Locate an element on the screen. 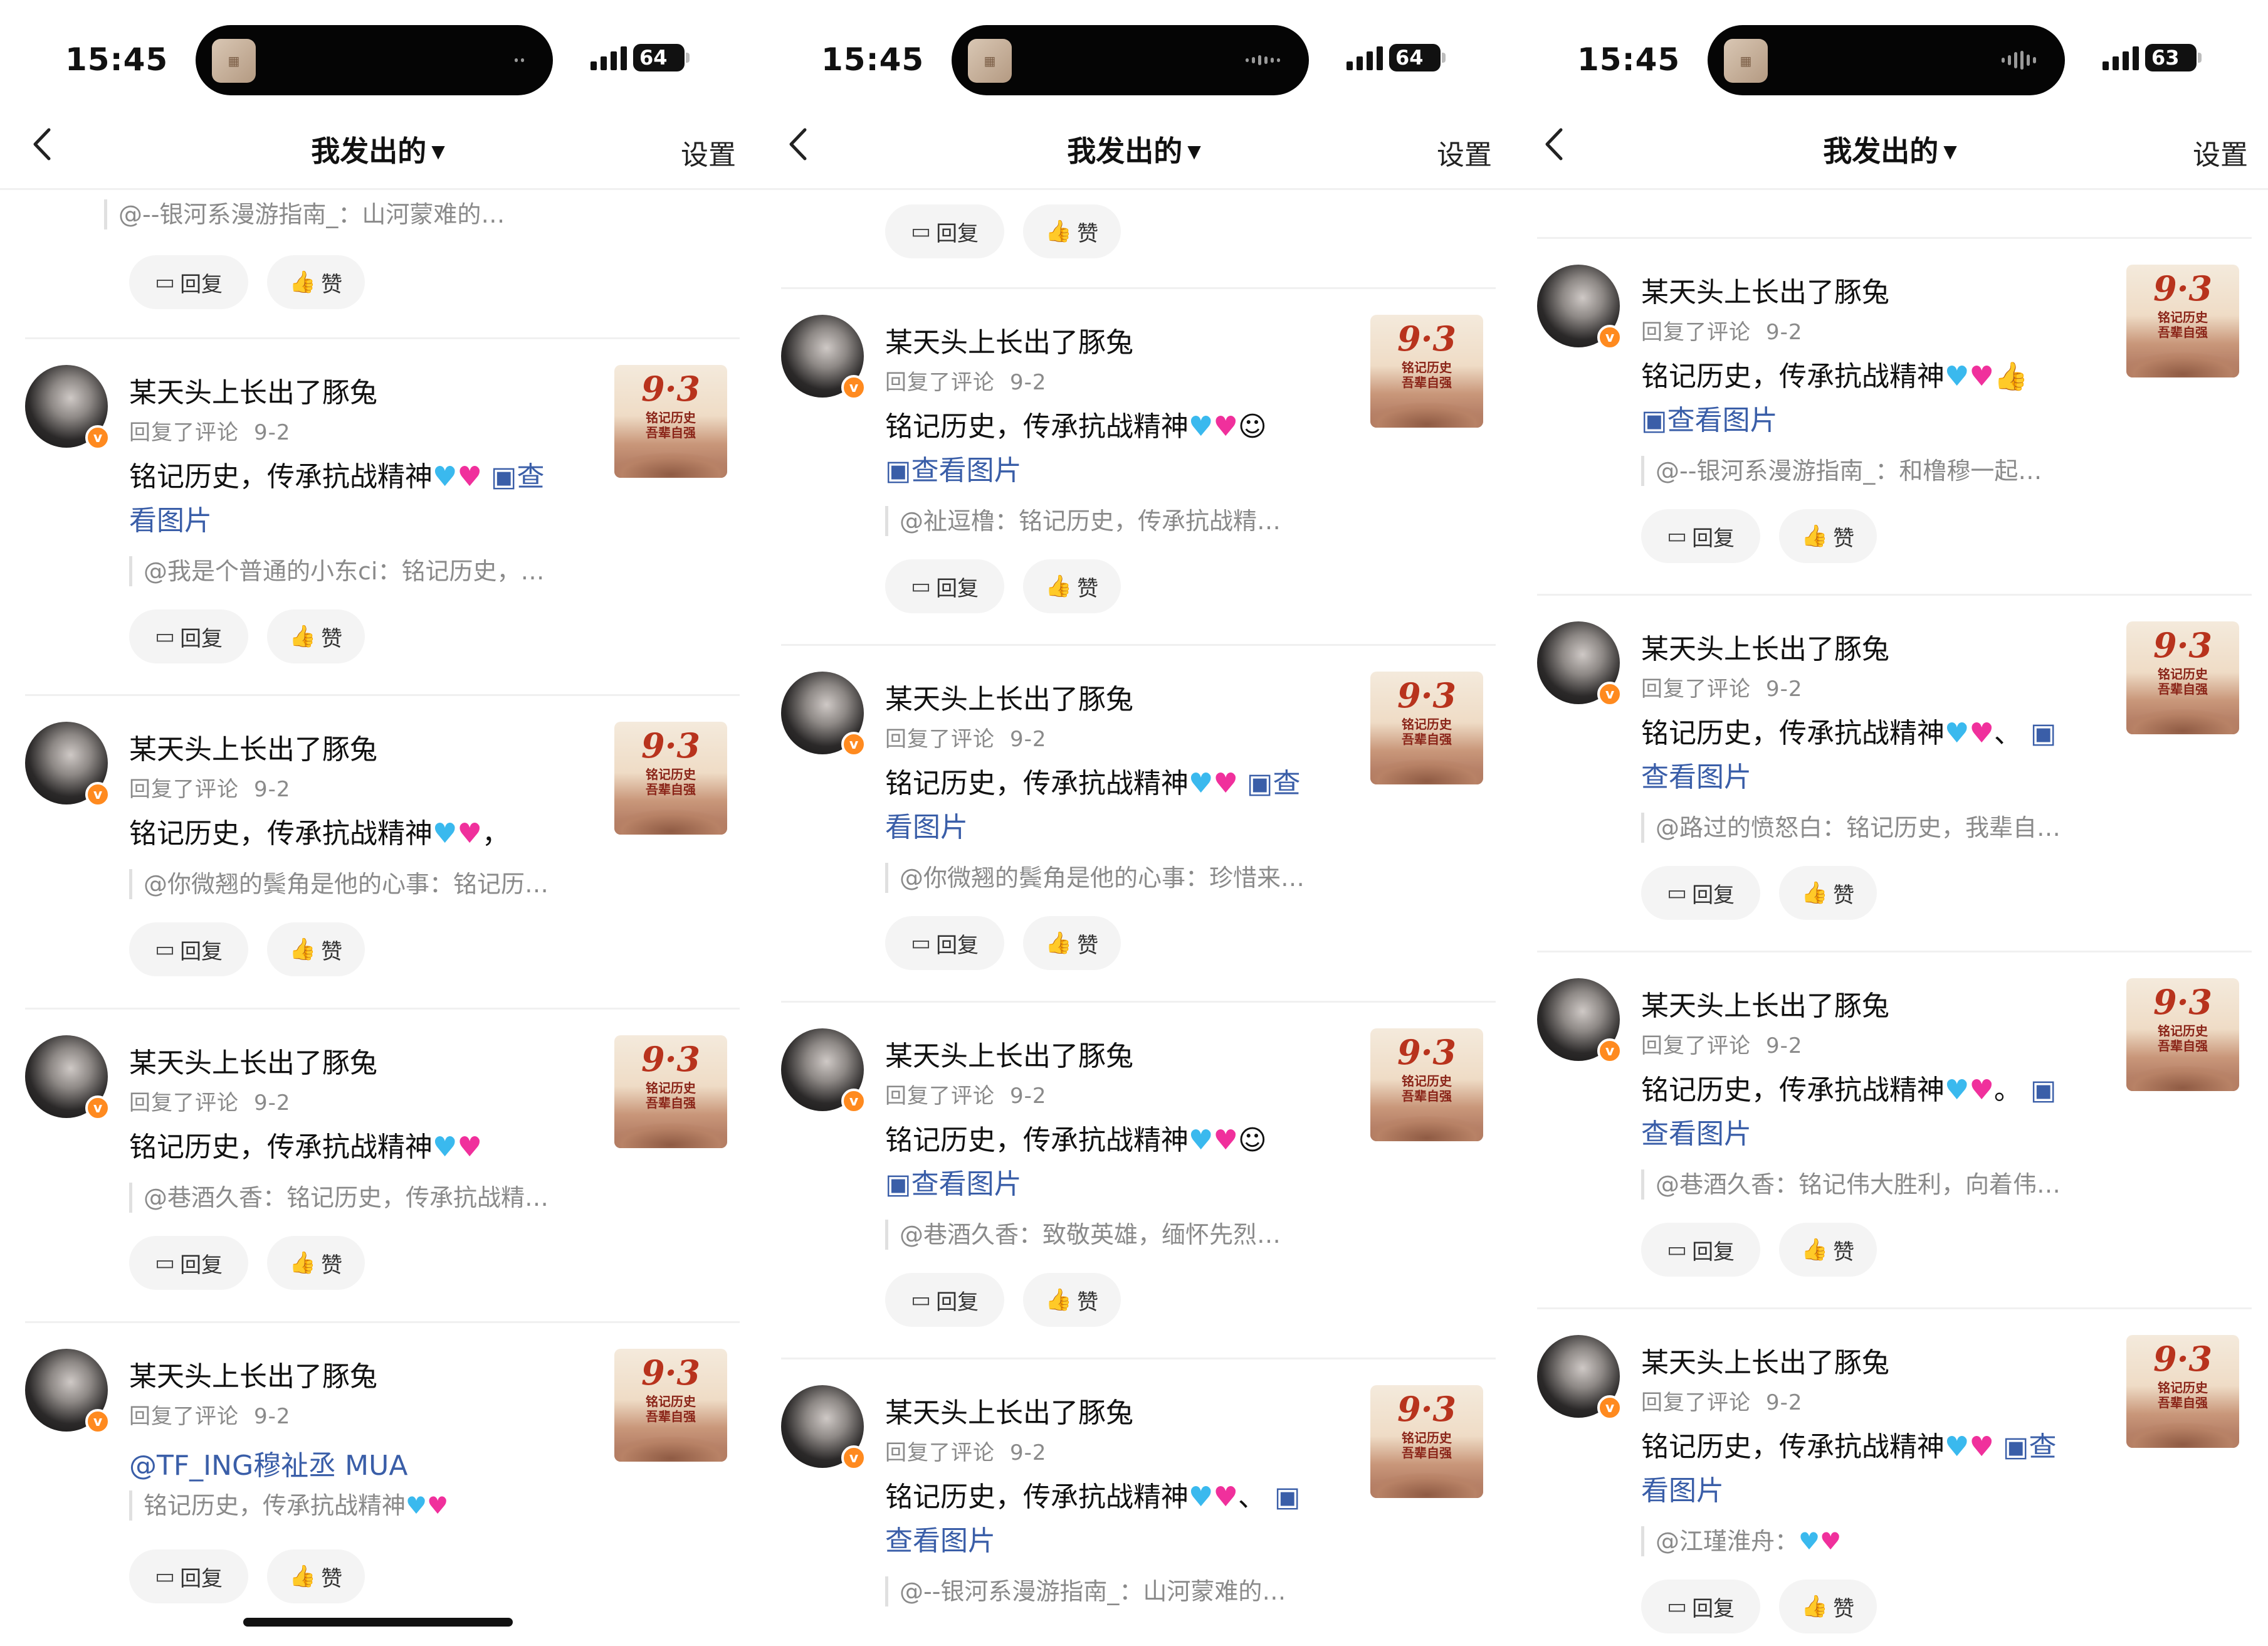 The image size is (2268, 1646). quoted-comment: 铭记历史，传承抗战精神♥♥ is located at coordinates (288, 1505).